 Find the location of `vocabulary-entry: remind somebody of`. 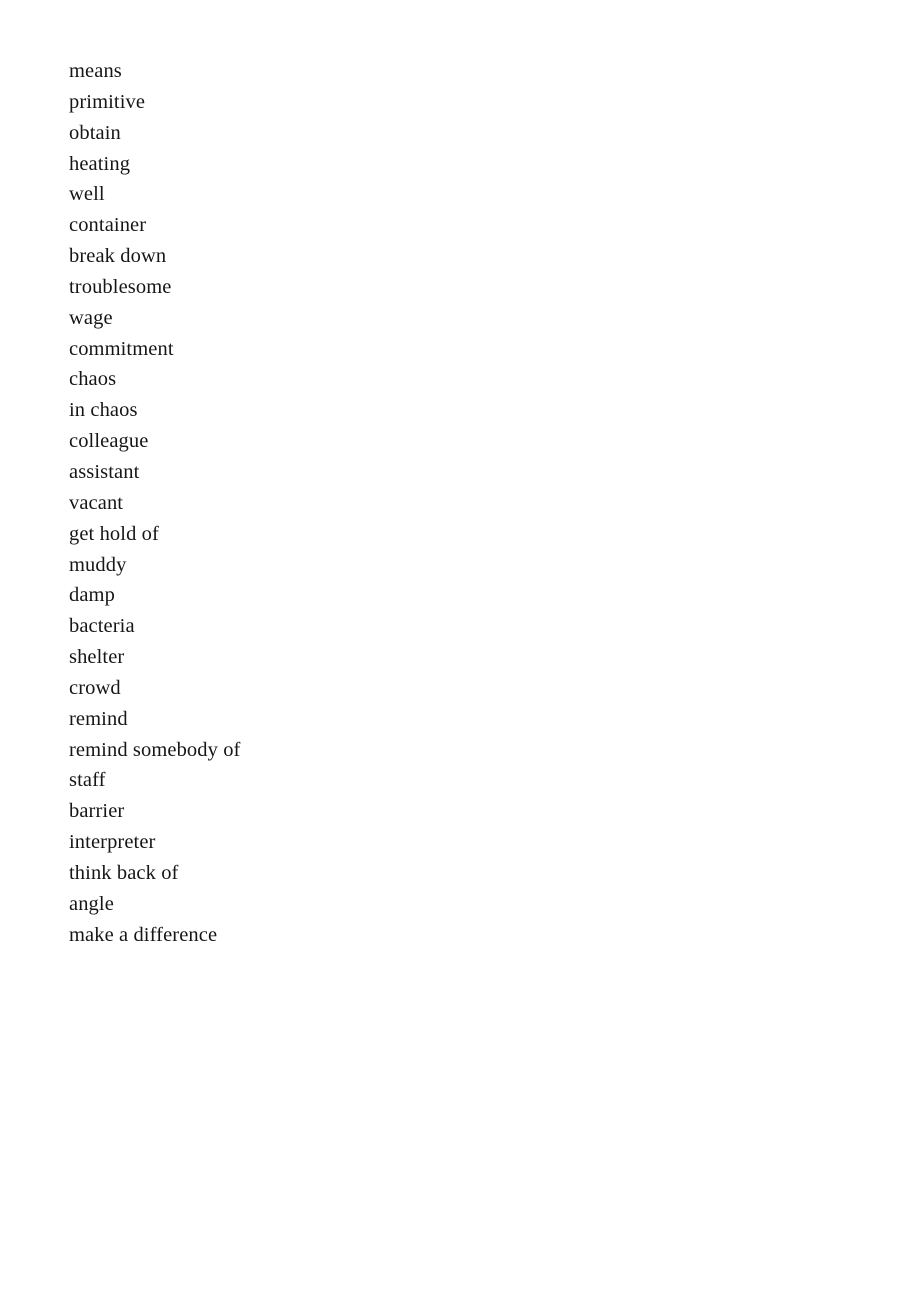

vocabulary-entry: remind somebody of is located at coordinates (155, 749).